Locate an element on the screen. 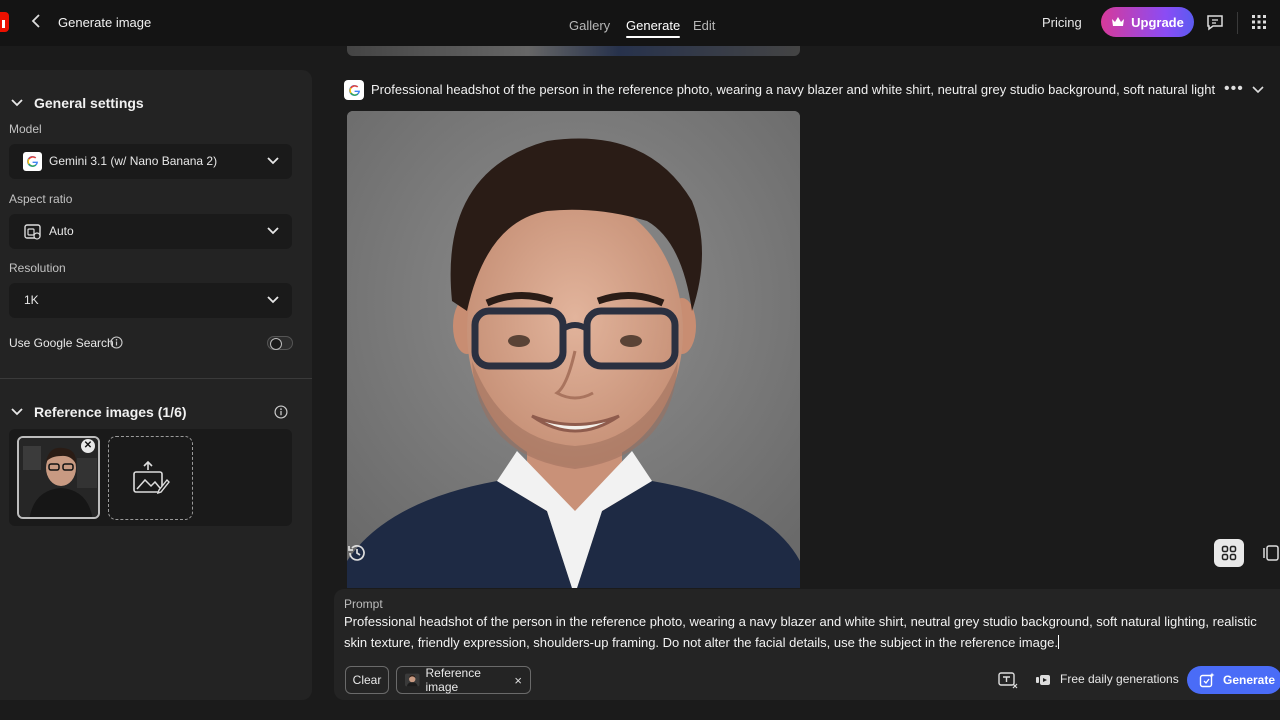 This screenshot has width=1280, height=720. reference-images-header: Reference images (1/6) is located at coordinates (98, 412).